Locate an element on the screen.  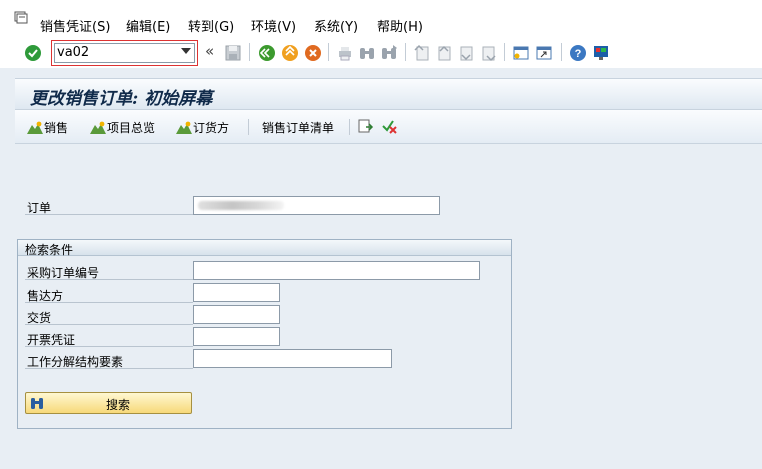
menu-goto: 转到(G) is located at coordinates (211, 25).